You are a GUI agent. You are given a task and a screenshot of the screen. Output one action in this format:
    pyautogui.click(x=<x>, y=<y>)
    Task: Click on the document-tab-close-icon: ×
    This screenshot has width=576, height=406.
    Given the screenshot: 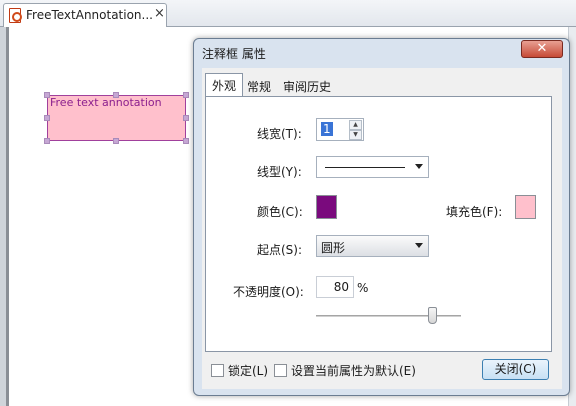 What is the action you would take?
    pyautogui.click(x=159, y=13)
    